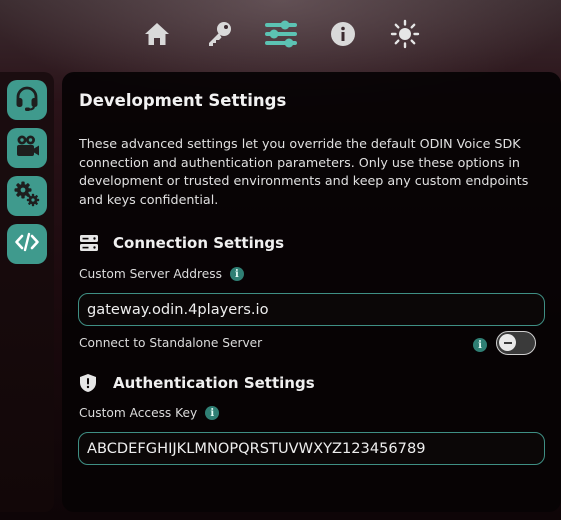 This screenshot has width=561, height=520. I want to click on server-address-field, so click(311, 309).